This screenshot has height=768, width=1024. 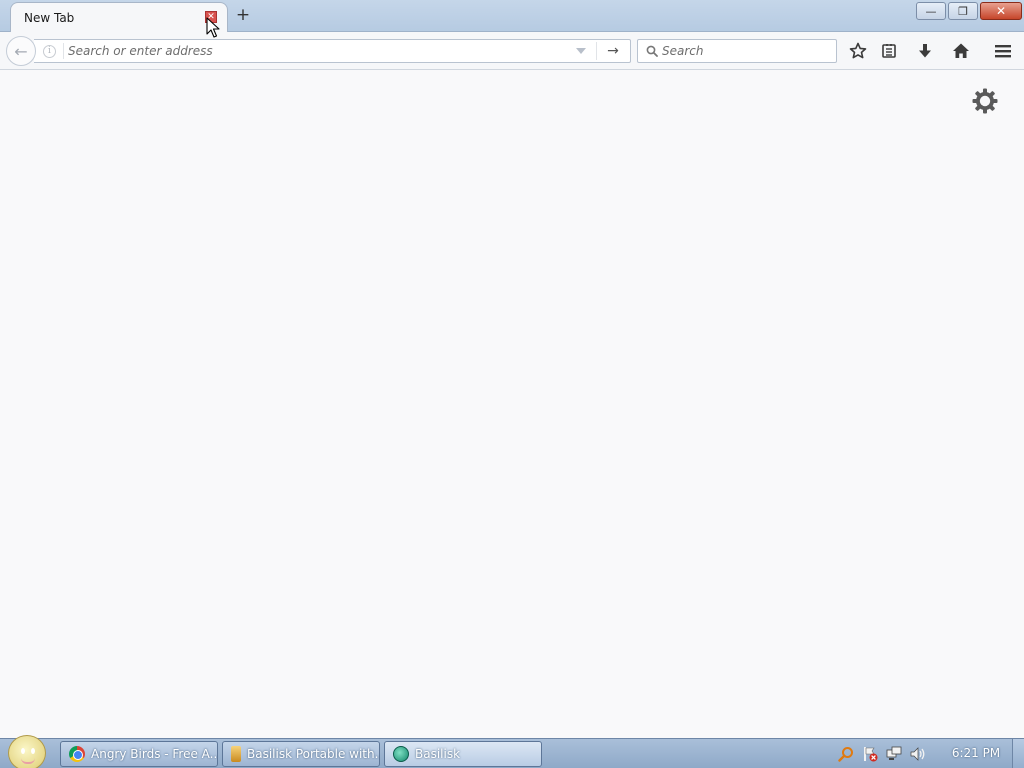 What do you see at coordinates (27, 751) in the screenshot?
I see `start-button` at bounding box center [27, 751].